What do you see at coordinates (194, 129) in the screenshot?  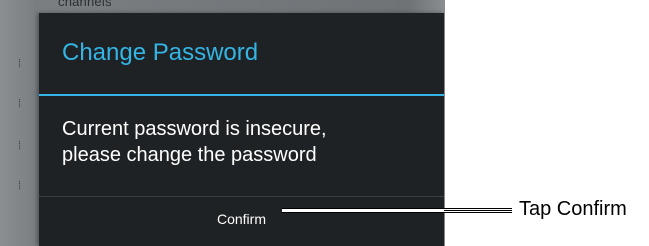 I see `dialog-message-line: Current password is insecure,` at bounding box center [194, 129].